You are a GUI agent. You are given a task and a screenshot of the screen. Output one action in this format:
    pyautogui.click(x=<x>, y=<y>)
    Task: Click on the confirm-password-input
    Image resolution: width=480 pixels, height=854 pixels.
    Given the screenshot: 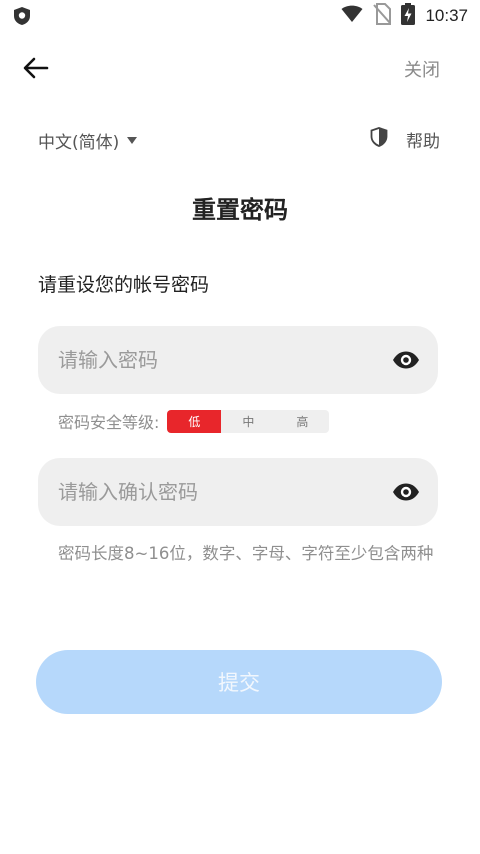 What is the action you would take?
    pyautogui.click(x=214, y=492)
    